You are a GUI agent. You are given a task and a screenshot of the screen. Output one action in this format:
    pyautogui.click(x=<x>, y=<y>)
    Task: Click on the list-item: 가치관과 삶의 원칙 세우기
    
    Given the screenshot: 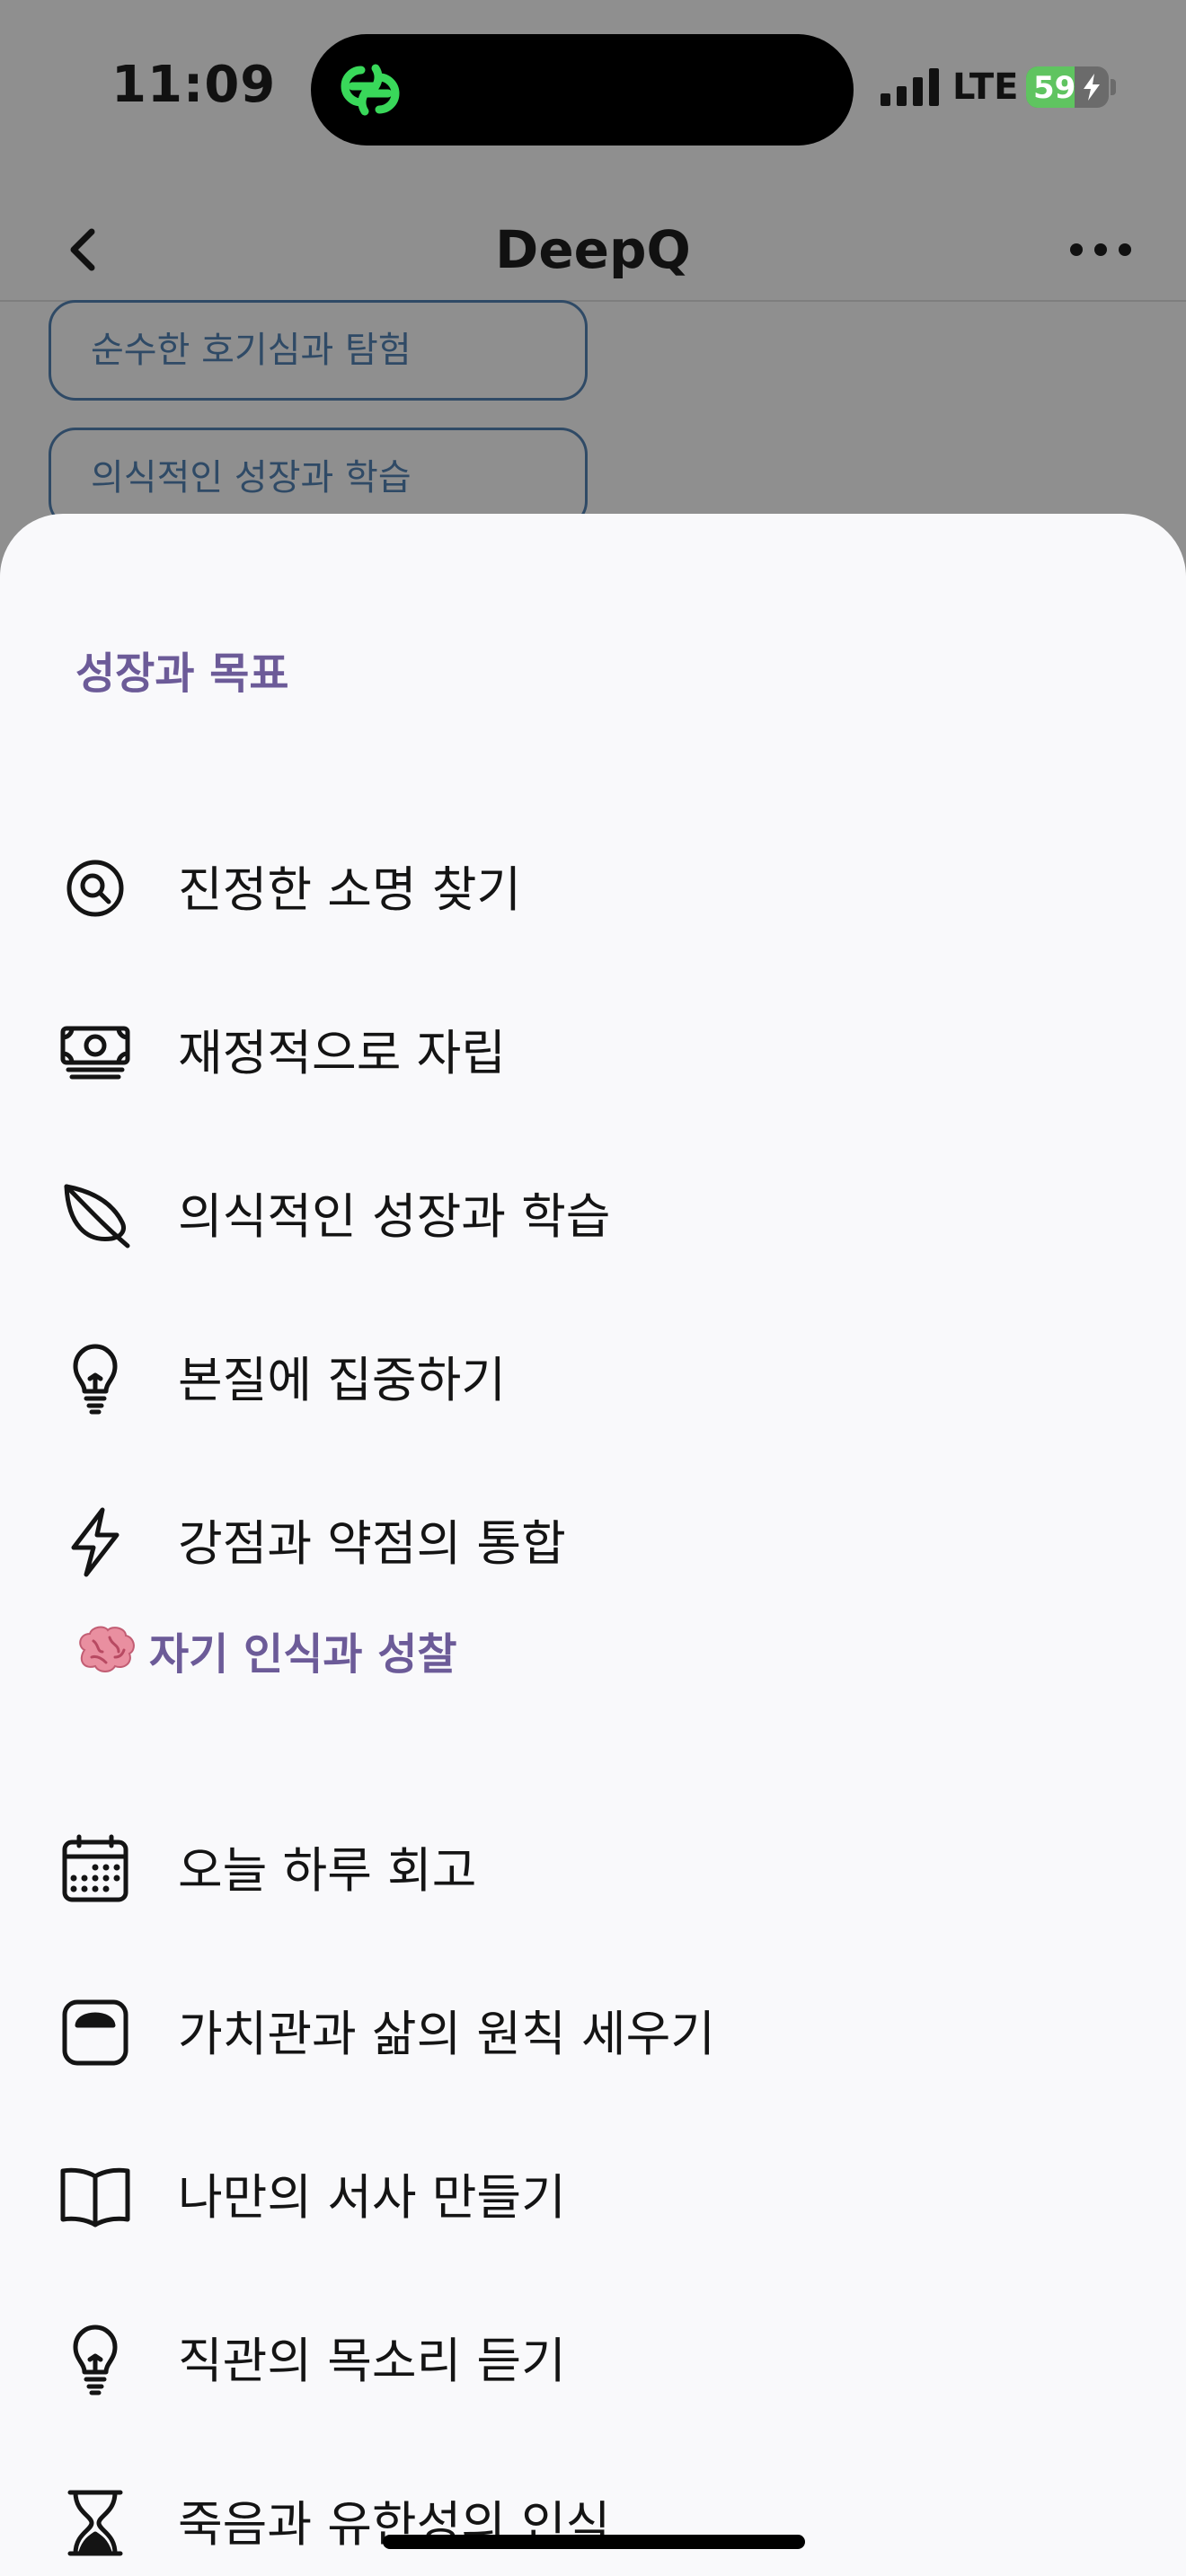 What is the action you would take?
    pyautogui.click(x=593, y=2029)
    